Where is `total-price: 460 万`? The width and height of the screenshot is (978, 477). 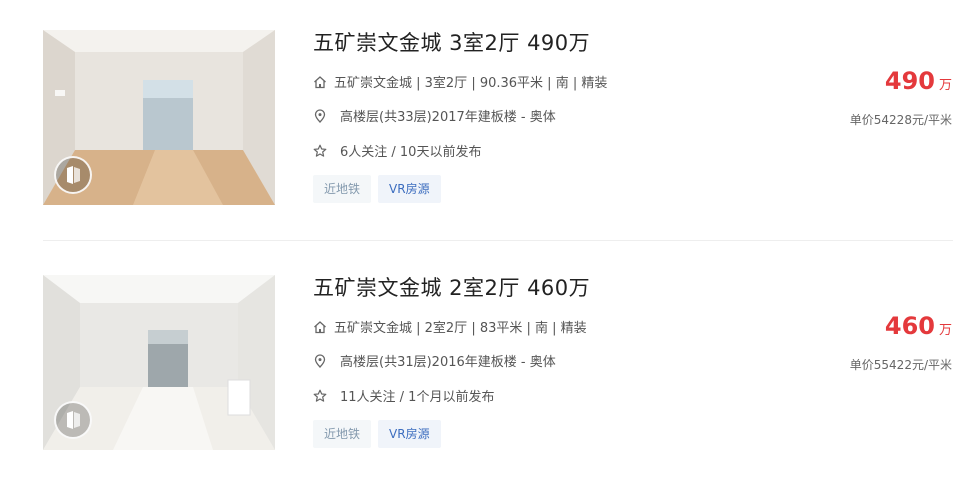 total-price: 460 万 is located at coordinates (918, 326).